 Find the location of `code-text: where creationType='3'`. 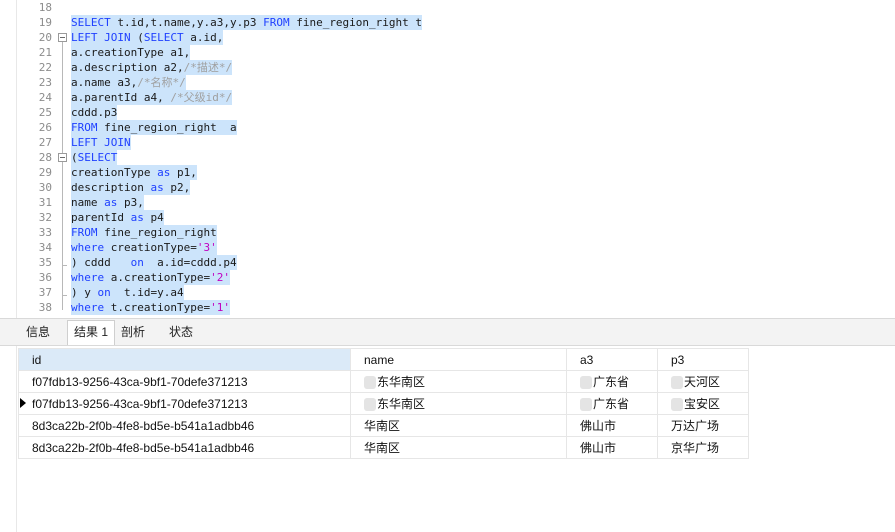

code-text: where creationType='3' is located at coordinates (144, 247).